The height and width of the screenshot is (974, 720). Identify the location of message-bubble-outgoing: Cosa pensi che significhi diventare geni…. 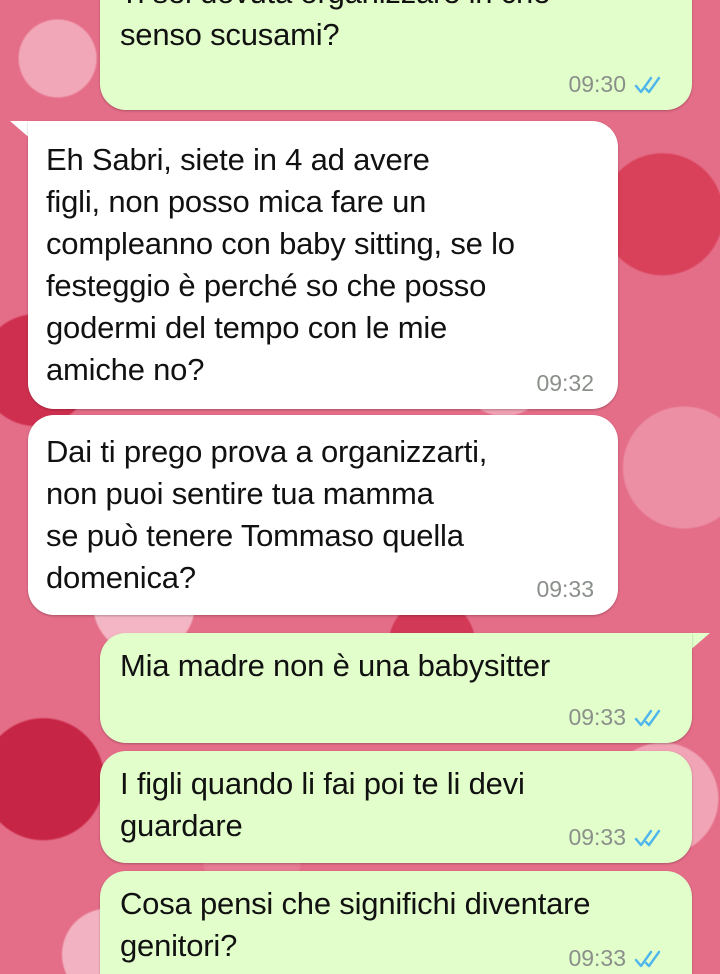
(396, 922).